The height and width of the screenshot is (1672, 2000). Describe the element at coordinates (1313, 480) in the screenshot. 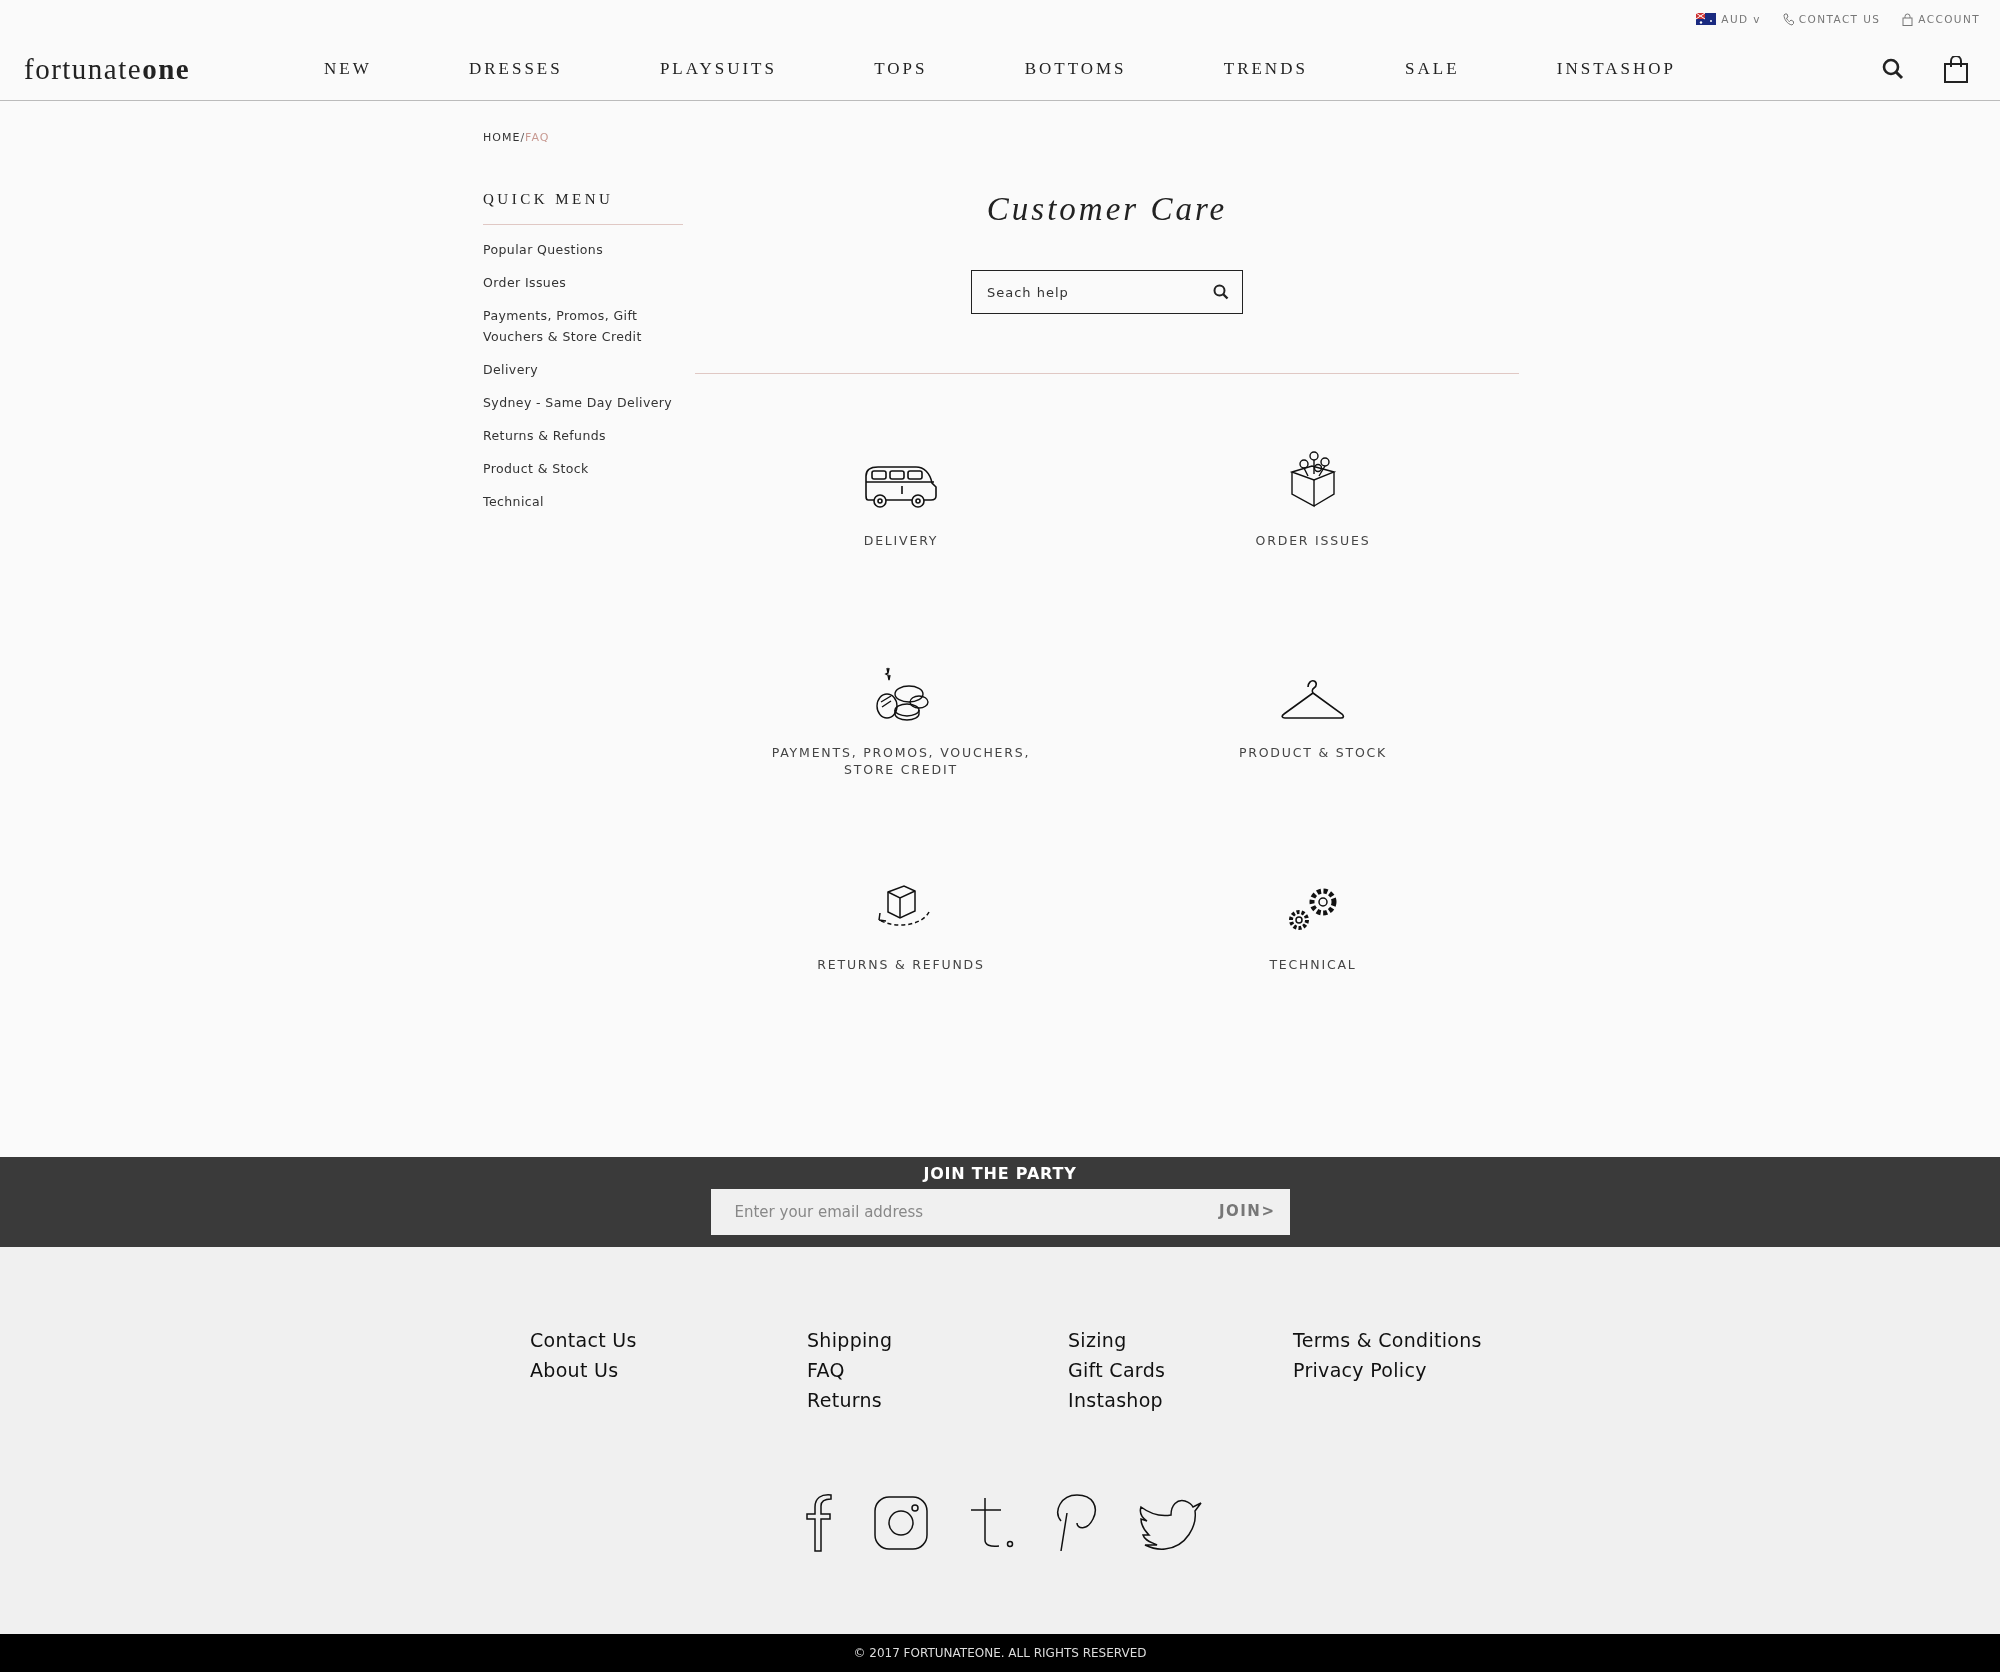

I see `flower-box-icon` at that location.